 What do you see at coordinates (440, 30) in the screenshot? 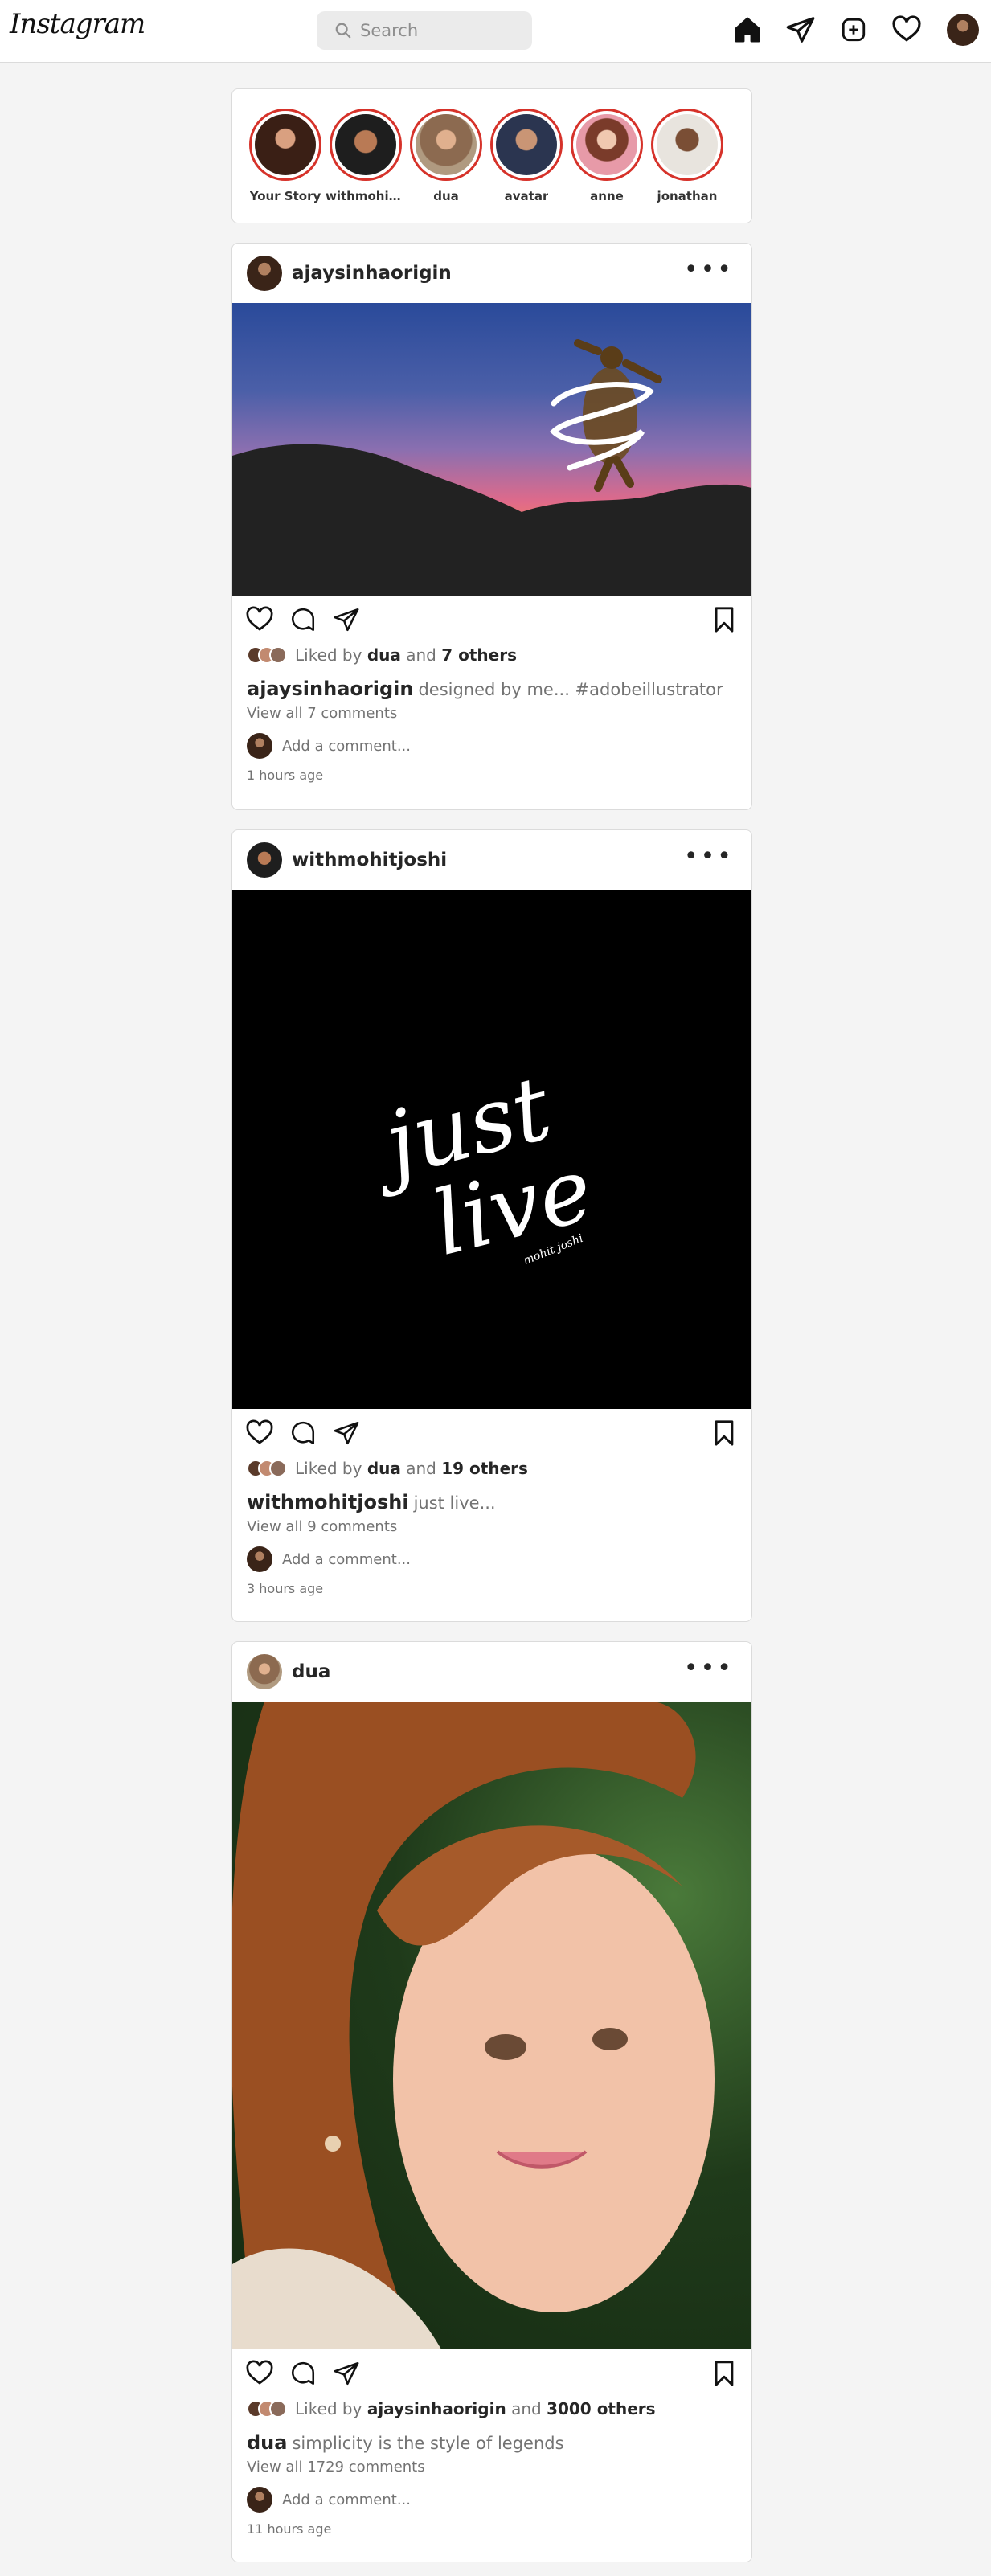
I see `search-input` at bounding box center [440, 30].